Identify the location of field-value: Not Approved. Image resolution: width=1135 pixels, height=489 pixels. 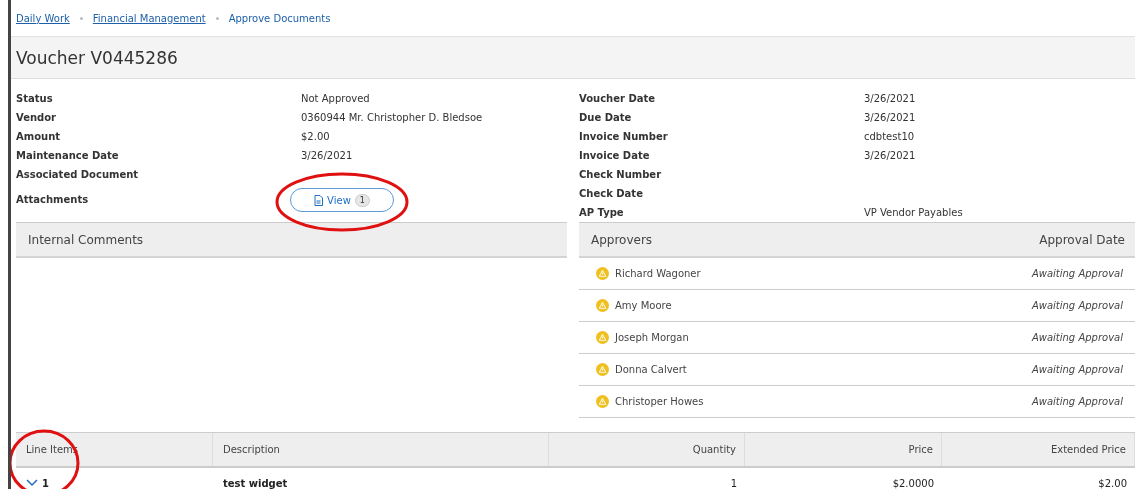
(336, 99).